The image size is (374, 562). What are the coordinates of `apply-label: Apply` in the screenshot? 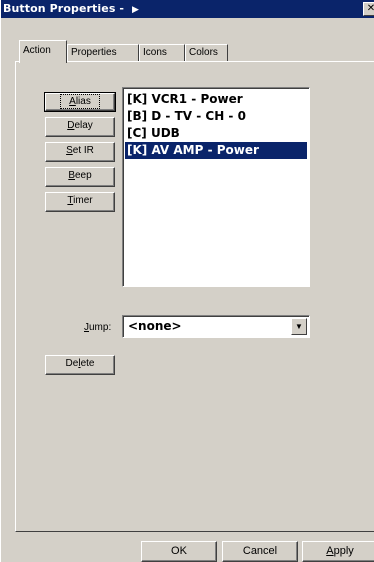 It's located at (340, 551).